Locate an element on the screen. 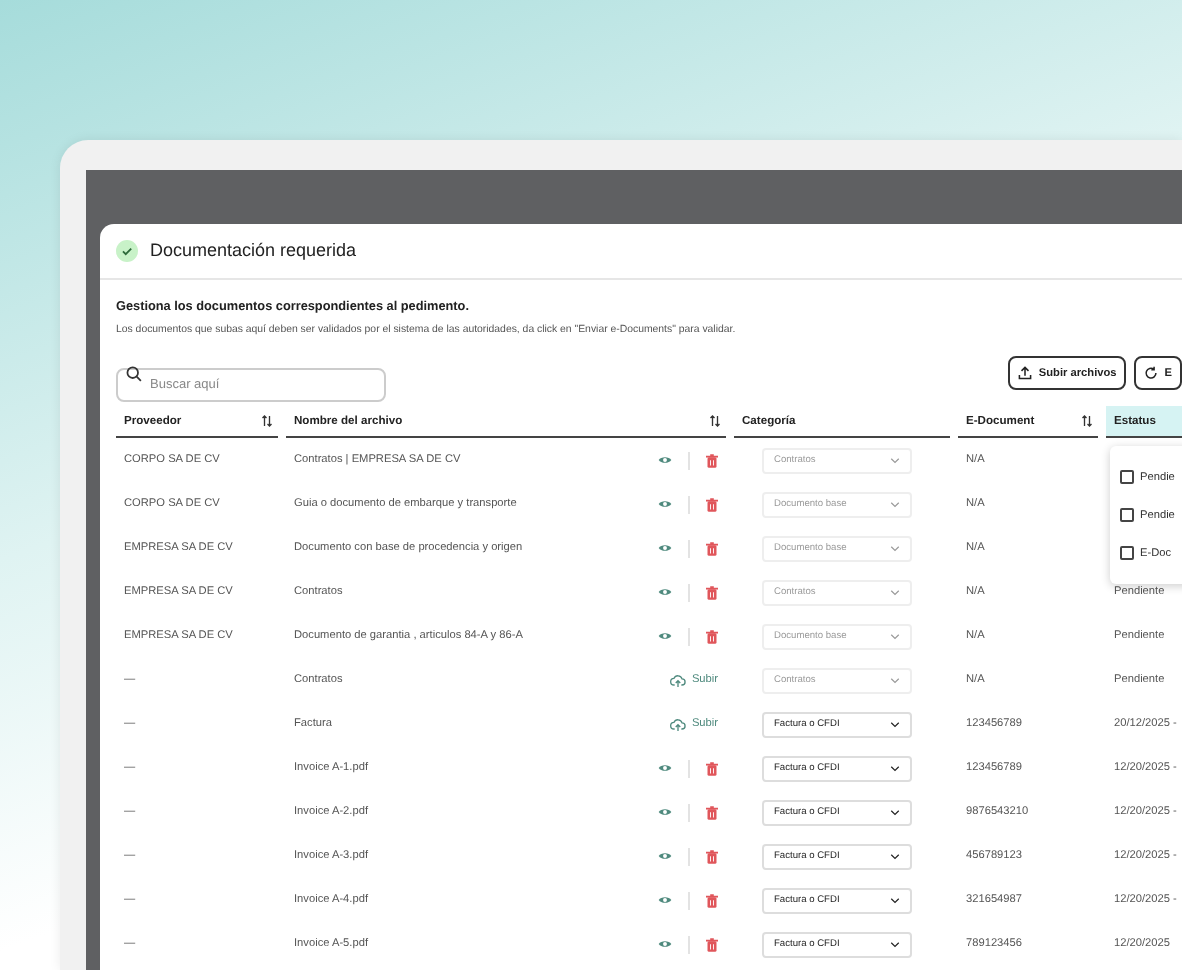 Image resolution: width=1182 pixels, height=970 pixels. refresh-icon is located at coordinates (1151, 373).